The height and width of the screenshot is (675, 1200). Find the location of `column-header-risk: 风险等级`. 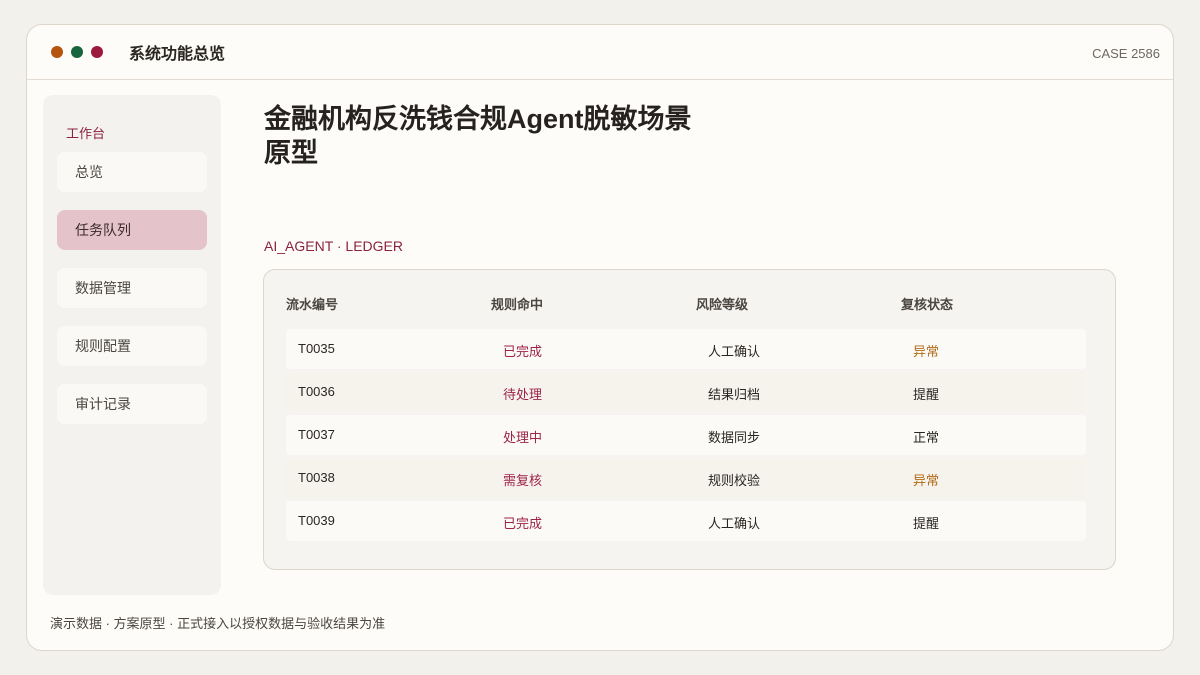

column-header-risk: 风险等级 is located at coordinates (722, 304).